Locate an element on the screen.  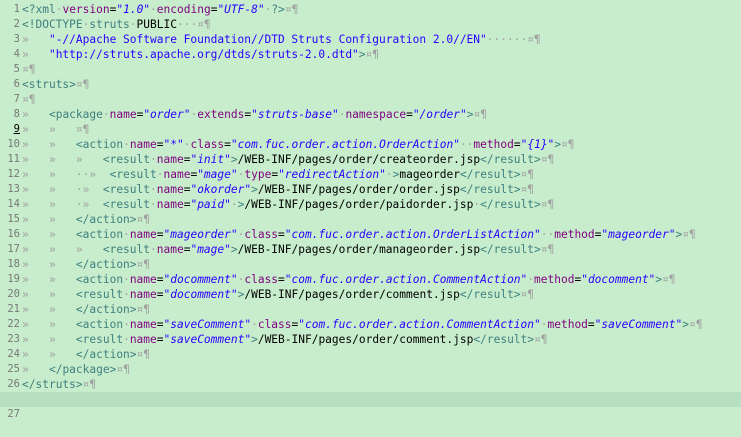
code-text: <struts>¤¶ is located at coordinates (55, 84).